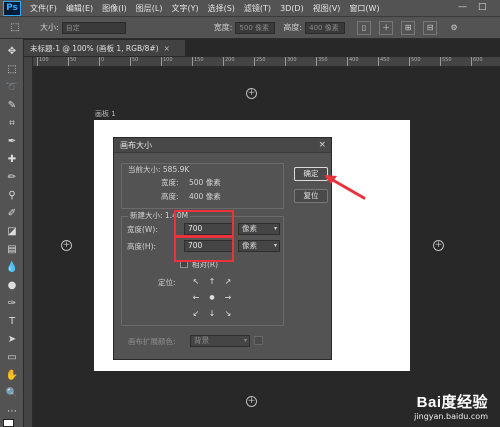 The height and width of the screenshot is (427, 500). I want to click on anchor-bottom-right: ↘, so click(228, 313).